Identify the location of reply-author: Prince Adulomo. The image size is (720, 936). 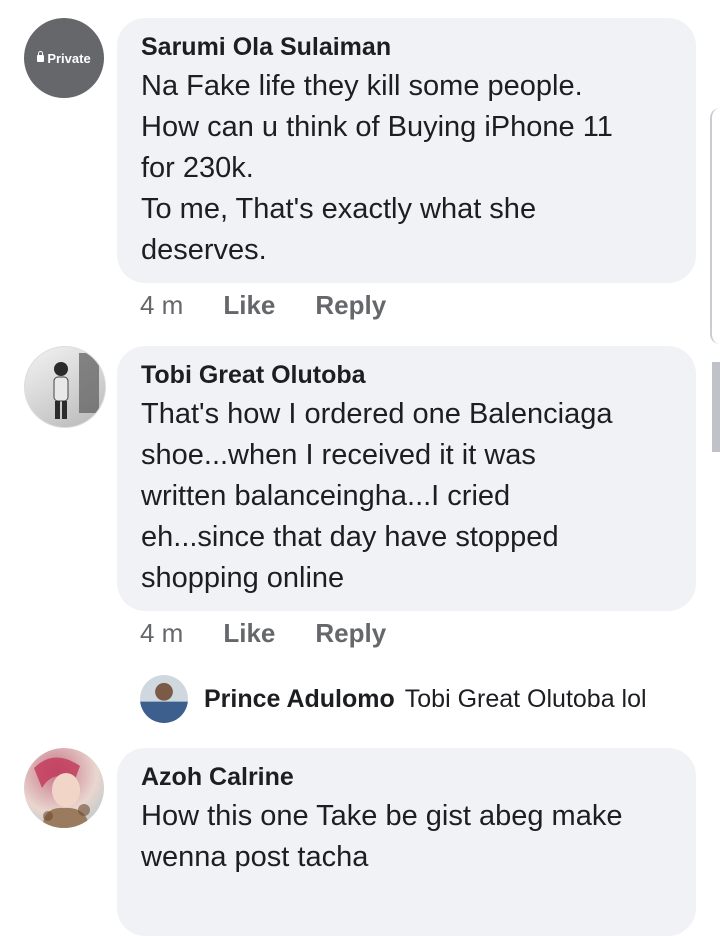
(299, 699).